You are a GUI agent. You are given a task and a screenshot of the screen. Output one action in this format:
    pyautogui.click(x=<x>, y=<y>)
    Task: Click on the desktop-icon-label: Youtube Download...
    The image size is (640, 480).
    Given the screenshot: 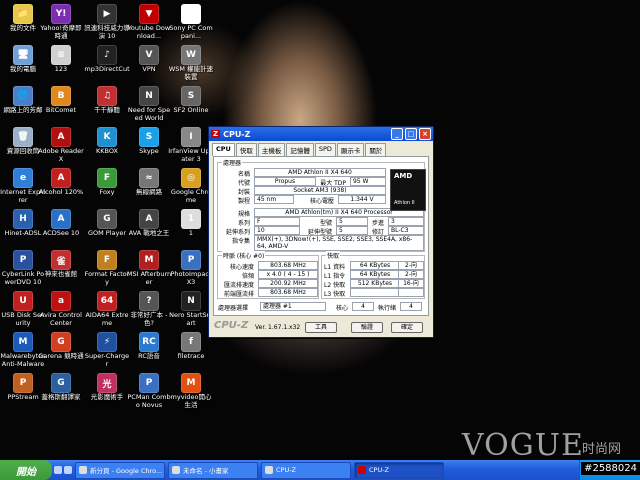 What is the action you would take?
    pyautogui.click(x=149, y=32)
    